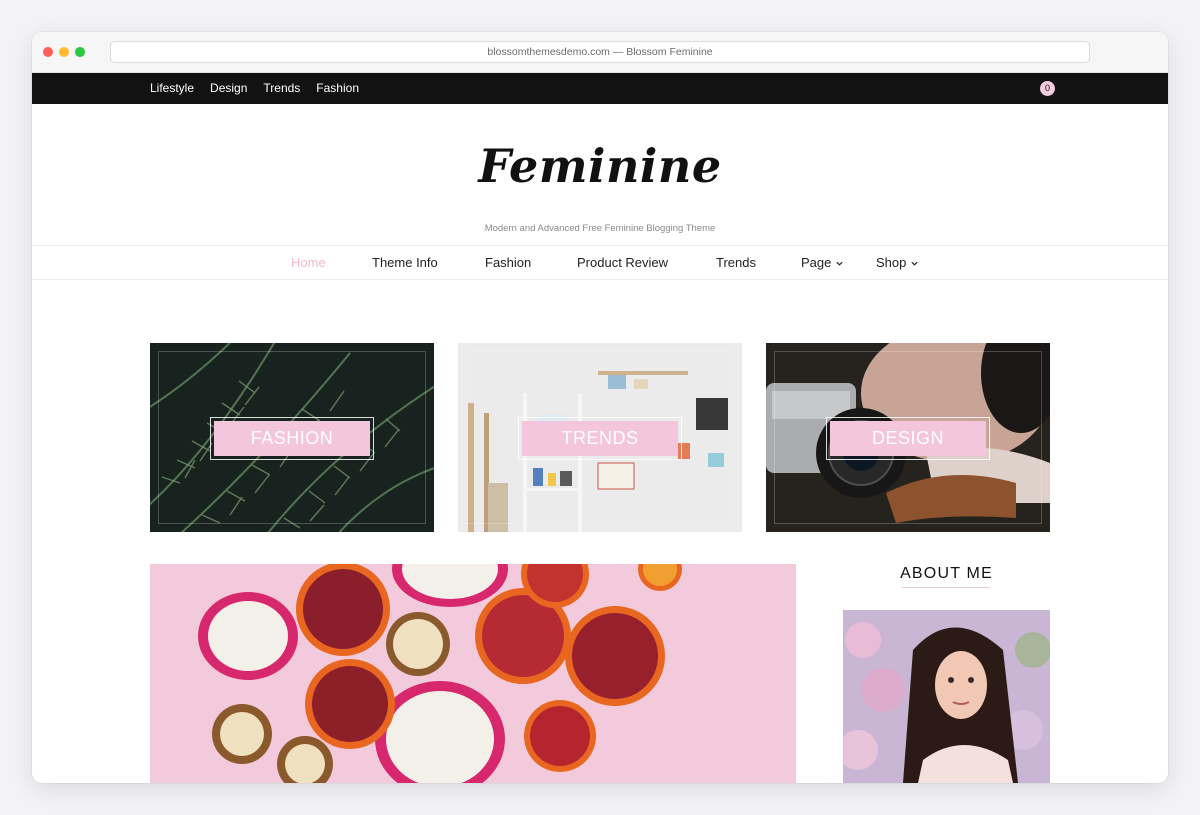 This screenshot has height=815, width=1200. What do you see at coordinates (48, 52) in the screenshot?
I see `close-window-button` at bounding box center [48, 52].